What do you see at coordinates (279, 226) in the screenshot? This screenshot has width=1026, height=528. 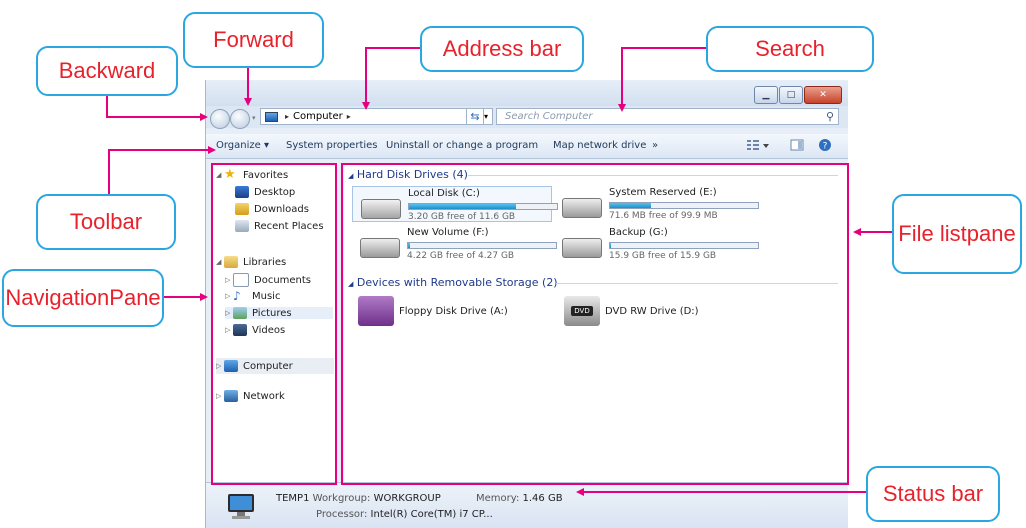 I see `nav-item-recent-places: Recent Places` at bounding box center [279, 226].